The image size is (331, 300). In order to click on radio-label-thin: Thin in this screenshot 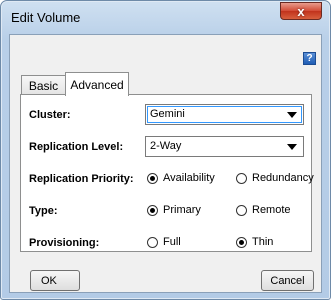, I will do `click(263, 242)`.